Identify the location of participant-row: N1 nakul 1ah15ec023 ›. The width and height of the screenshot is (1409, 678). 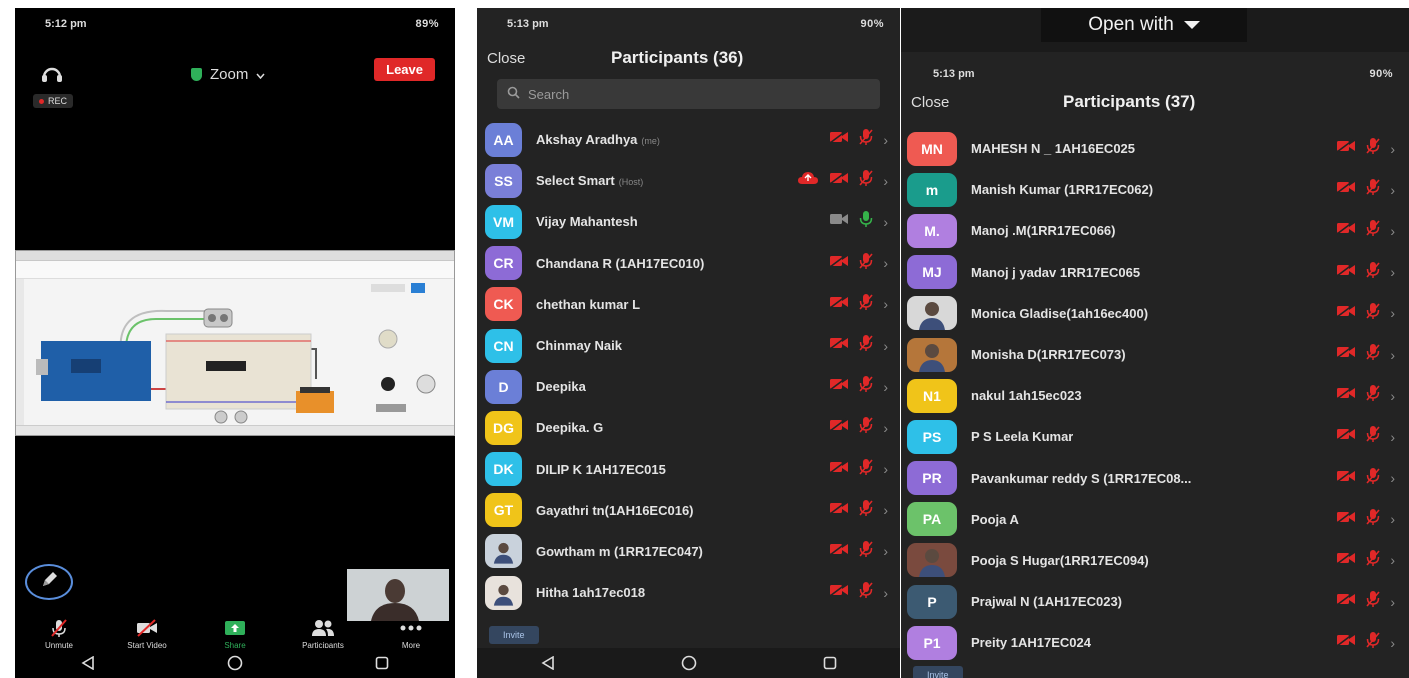
(1155, 395).